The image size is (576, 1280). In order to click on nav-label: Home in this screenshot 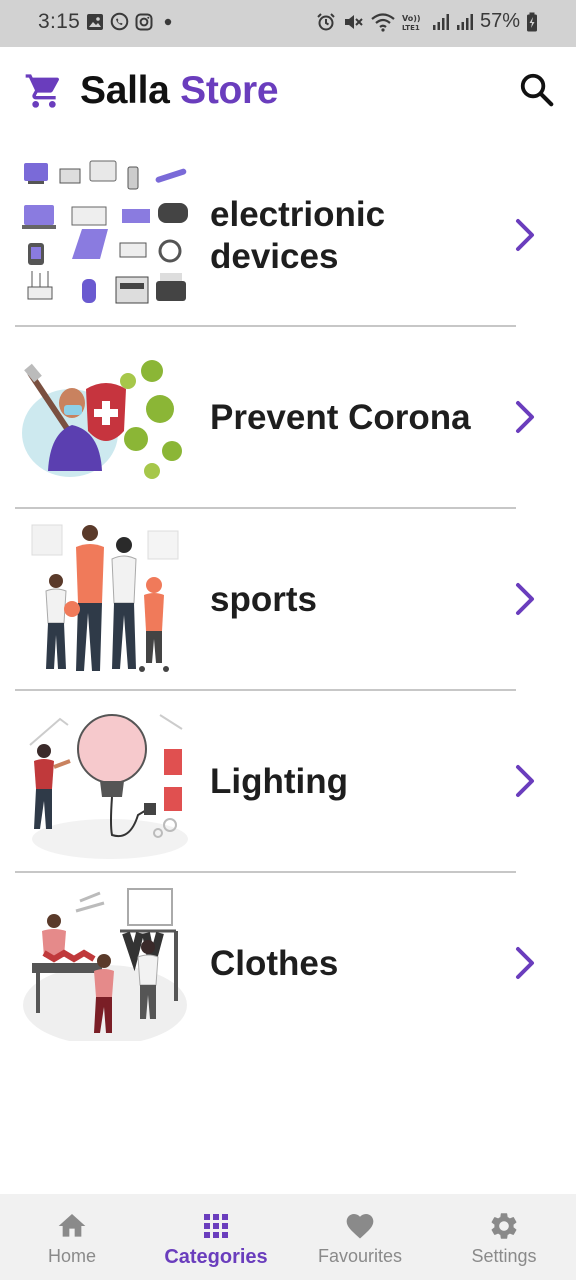, I will do `click(71, 1256)`.